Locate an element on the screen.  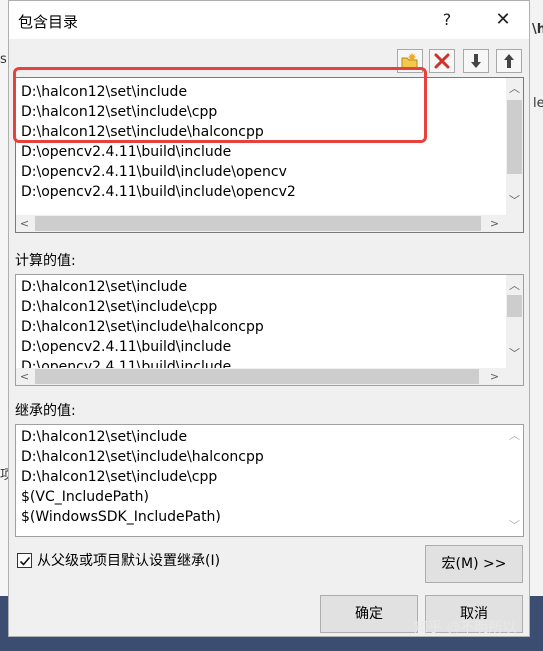
dialog-title: 包含目录 is located at coordinates (48, 22).